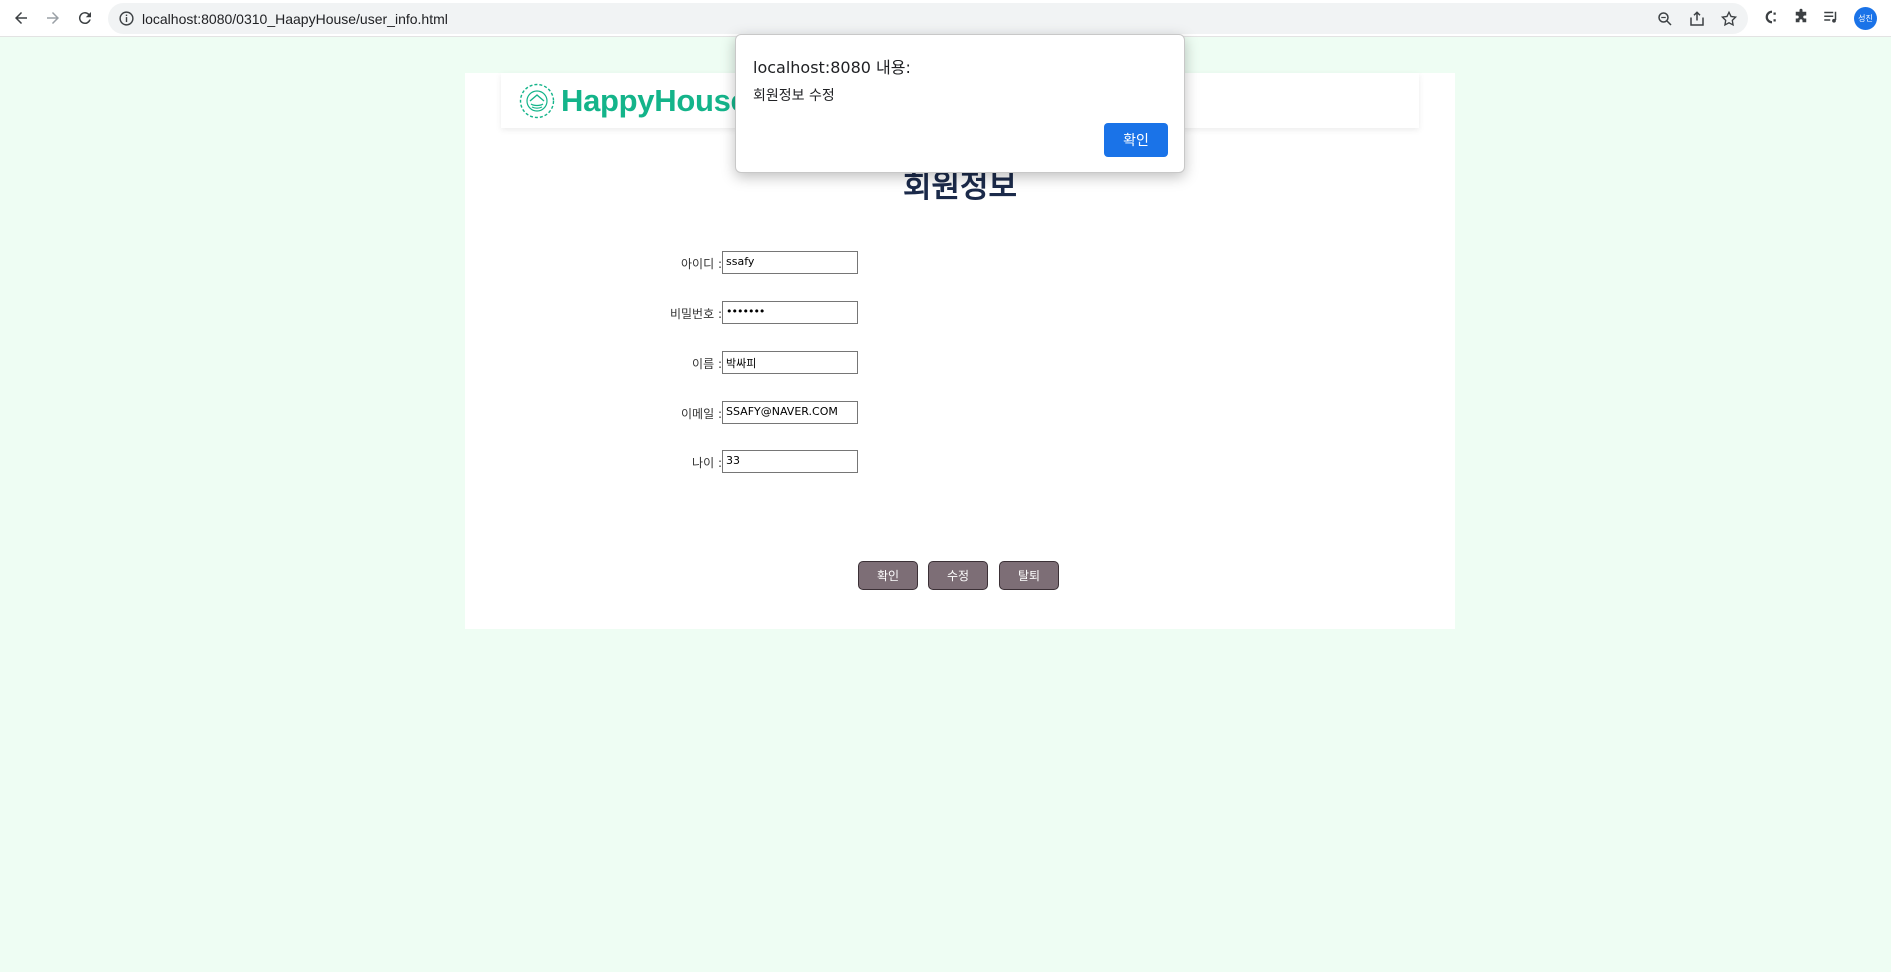 This screenshot has height=972, width=1891. Describe the element at coordinates (1865, 18) in the screenshot. I see `profile-avatar: 성진` at that location.